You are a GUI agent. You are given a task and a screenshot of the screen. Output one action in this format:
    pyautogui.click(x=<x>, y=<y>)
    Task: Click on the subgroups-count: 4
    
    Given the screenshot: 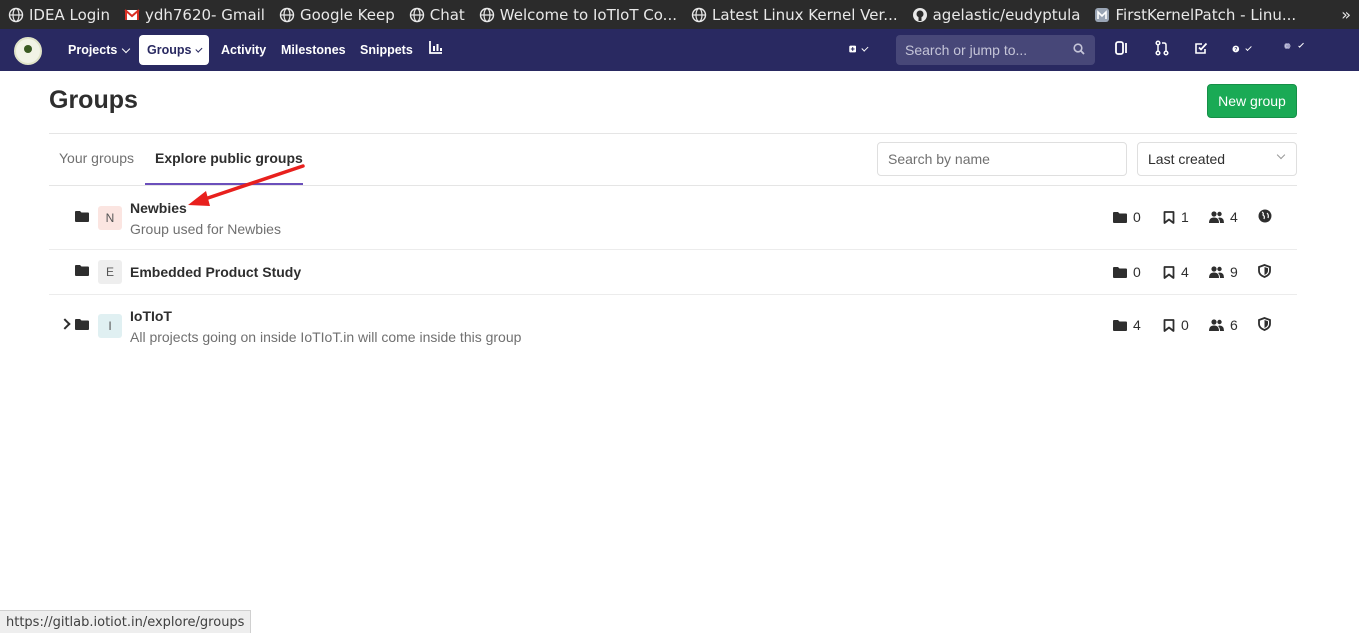 What is the action you would take?
    pyautogui.click(x=1127, y=325)
    